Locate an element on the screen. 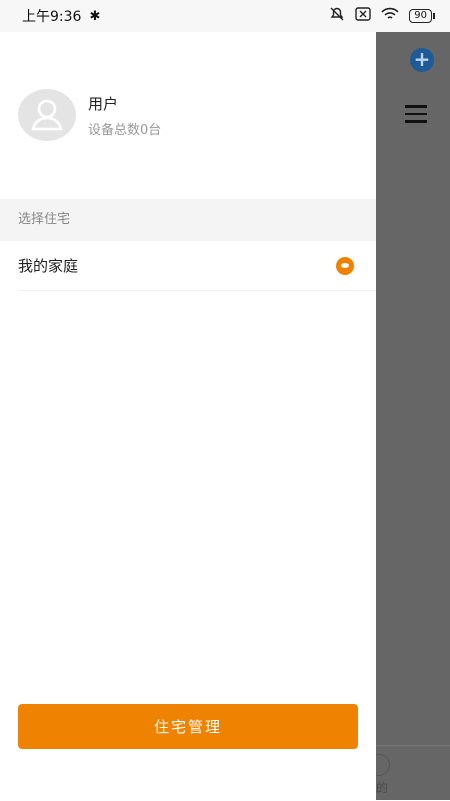 Image resolution: width=450 pixels, height=801 pixels. status-bar: 上午9:36 ✱ 90 is located at coordinates (225, 16).